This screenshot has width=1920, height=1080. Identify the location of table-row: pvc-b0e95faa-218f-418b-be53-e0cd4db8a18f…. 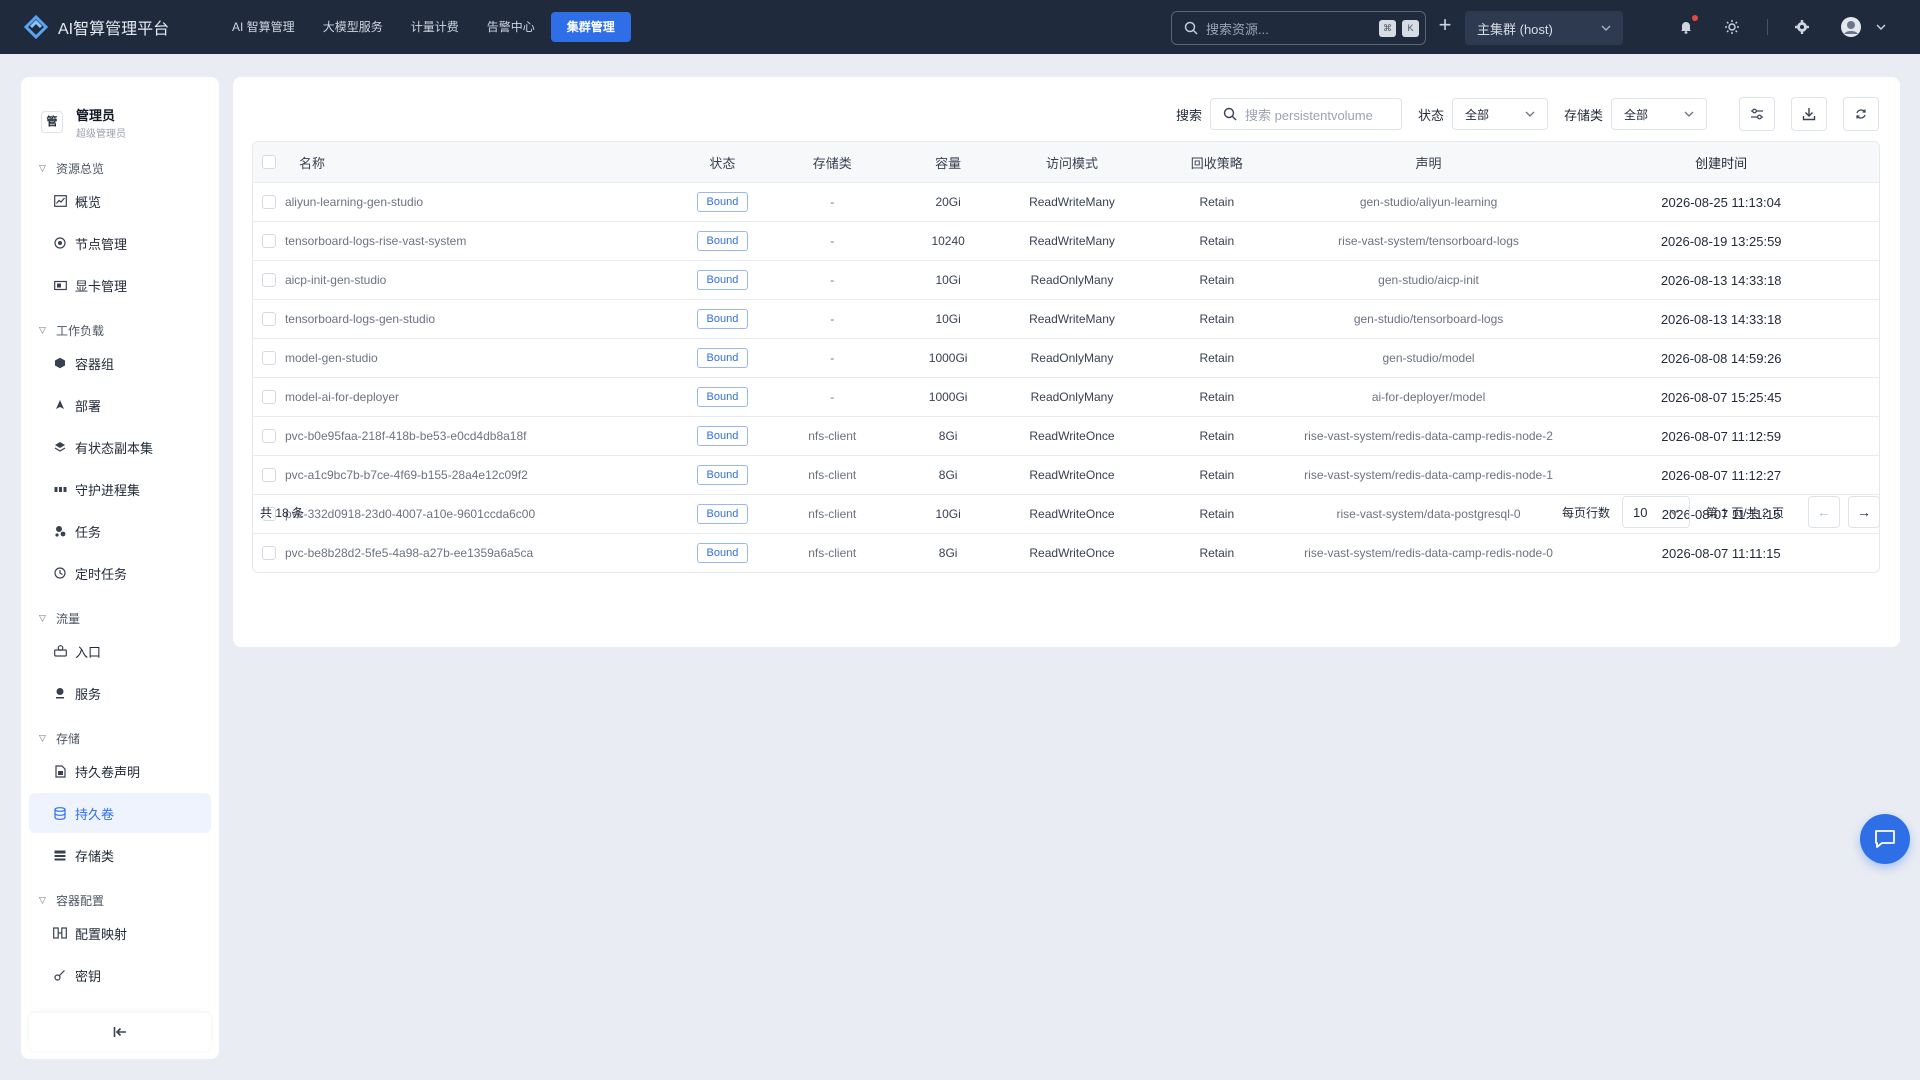
(1066, 435).